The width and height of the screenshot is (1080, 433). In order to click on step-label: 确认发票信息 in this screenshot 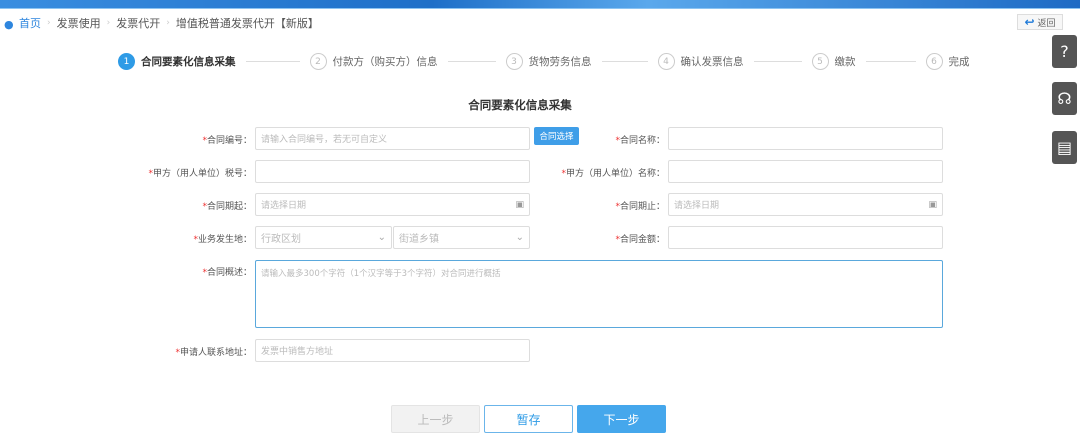, I will do `click(712, 62)`.